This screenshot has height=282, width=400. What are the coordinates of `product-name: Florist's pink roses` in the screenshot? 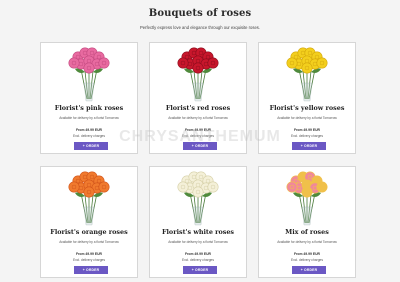 It's located at (89, 108).